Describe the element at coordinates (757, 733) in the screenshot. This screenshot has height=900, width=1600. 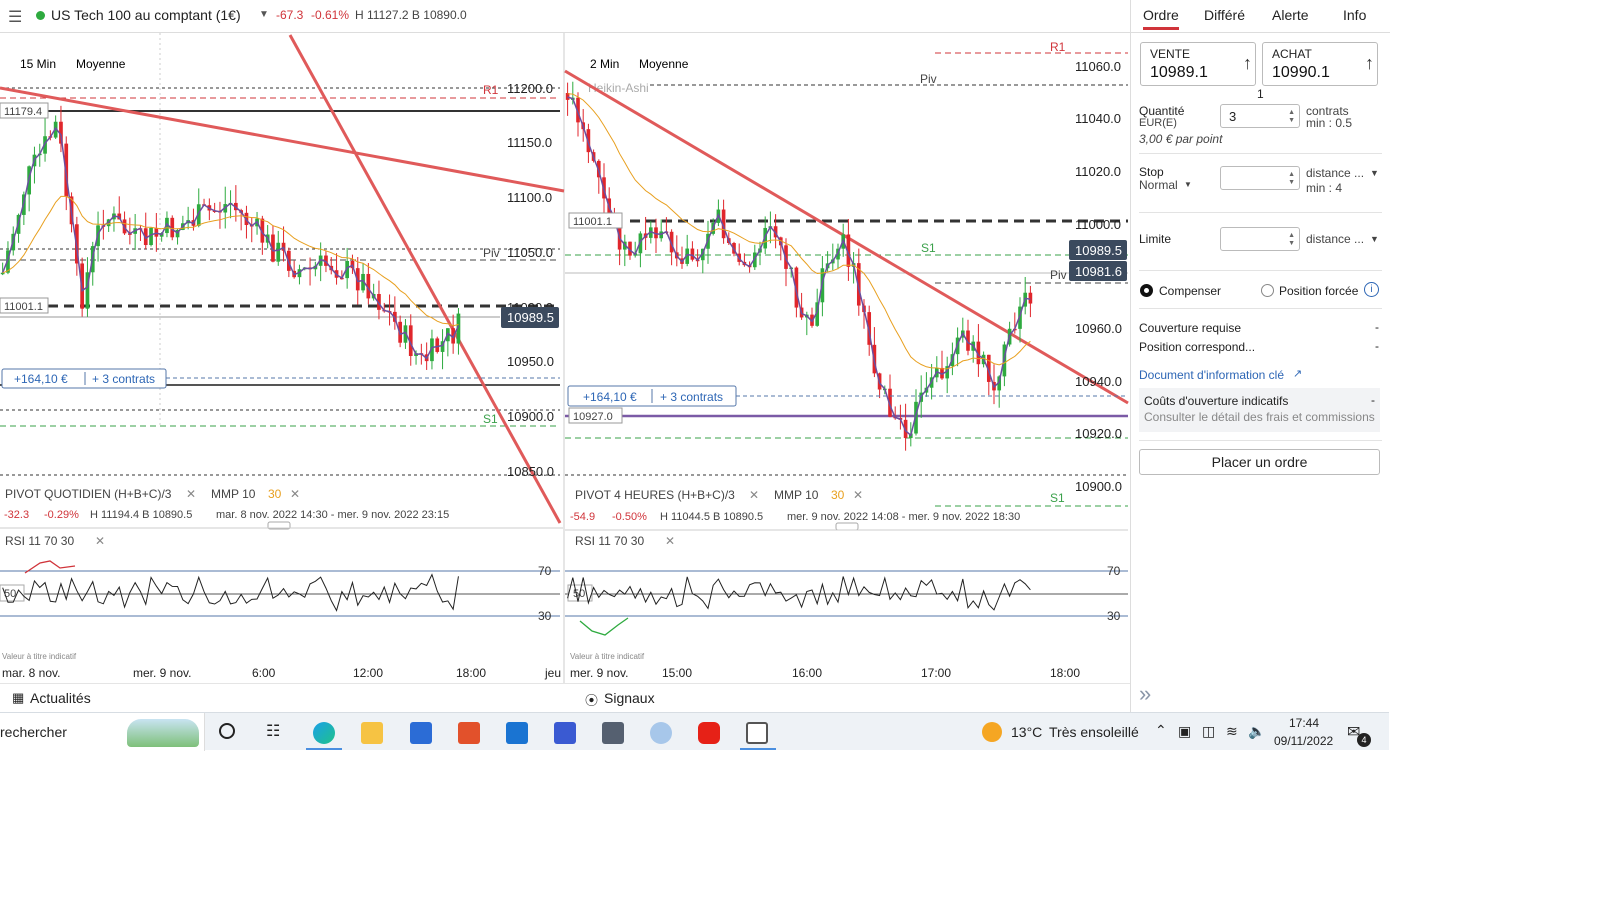
I see `trading-app-icon` at that location.